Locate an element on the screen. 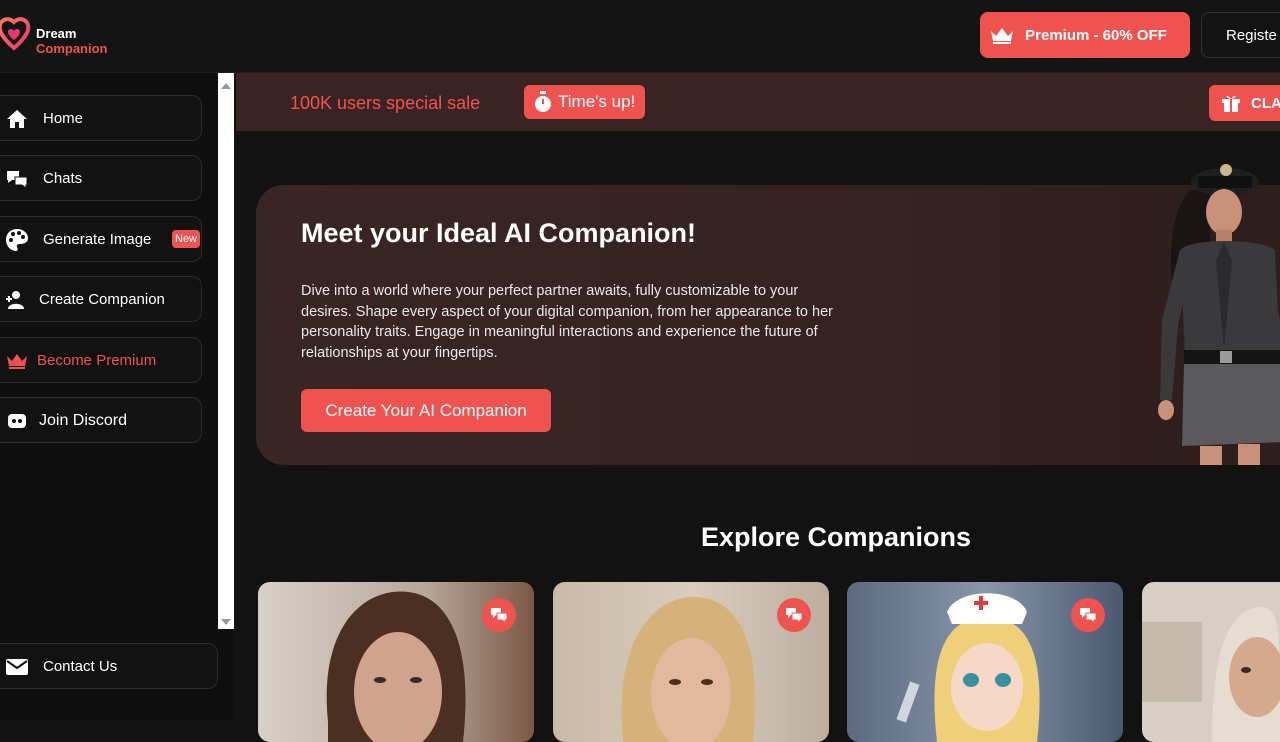 This screenshot has width=1280, height=742. timer-badge: Time's up! is located at coordinates (585, 102).